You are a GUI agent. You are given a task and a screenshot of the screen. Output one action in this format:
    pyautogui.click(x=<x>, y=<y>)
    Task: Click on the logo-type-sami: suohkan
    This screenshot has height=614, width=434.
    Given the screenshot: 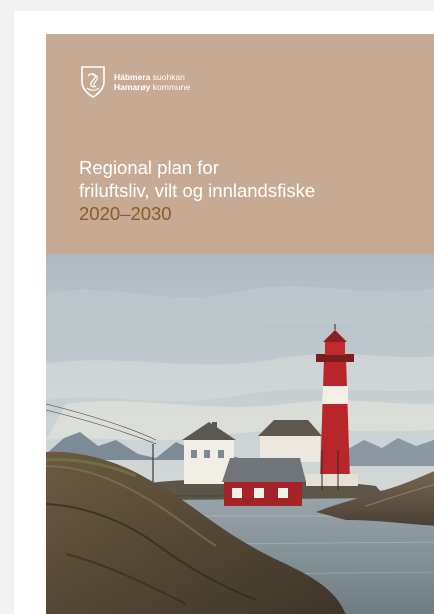 What is the action you would take?
    pyautogui.click(x=168, y=77)
    